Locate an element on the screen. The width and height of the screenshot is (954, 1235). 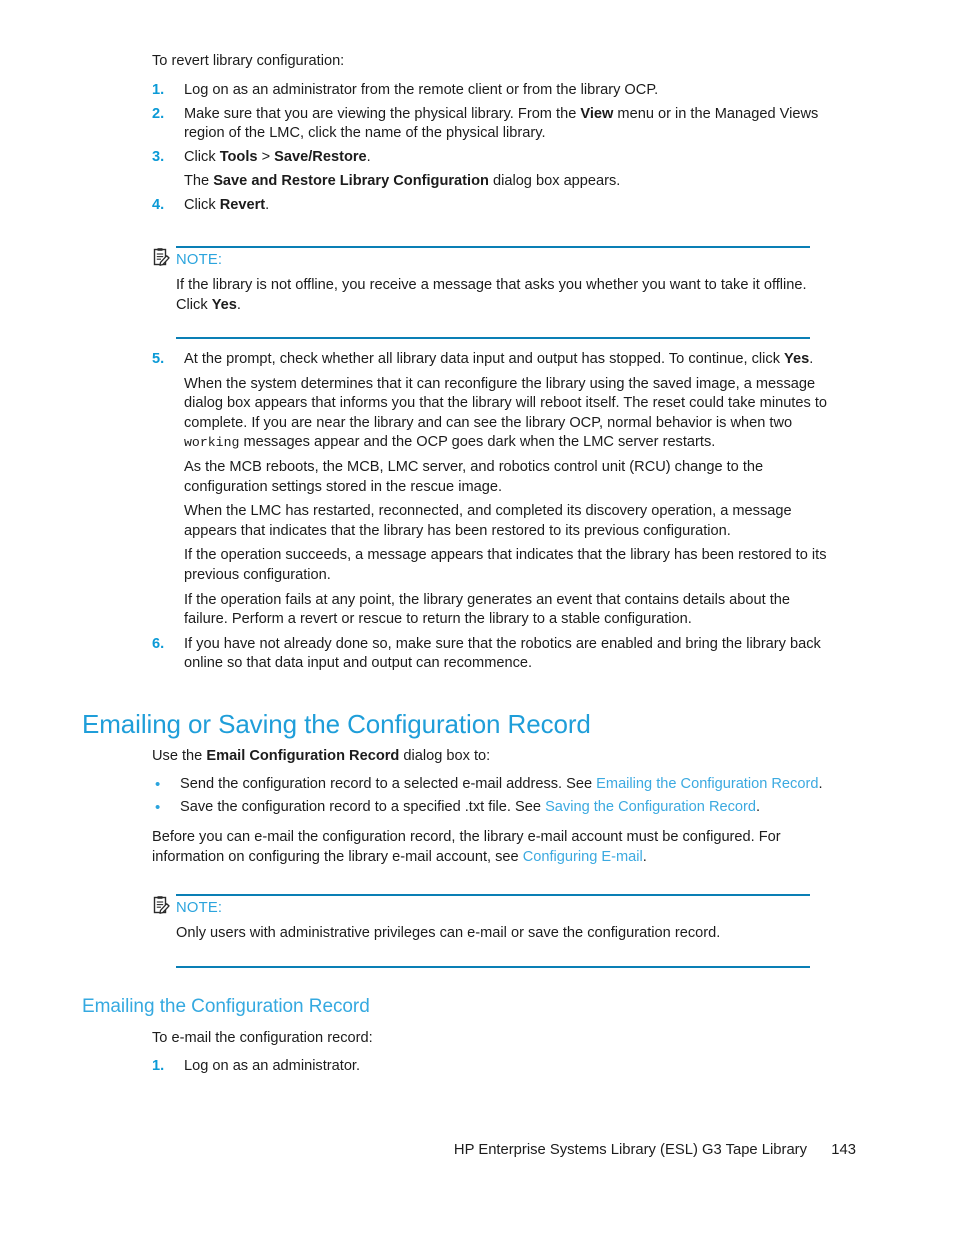
paragraph: Click Revert. is located at coordinates (508, 206).